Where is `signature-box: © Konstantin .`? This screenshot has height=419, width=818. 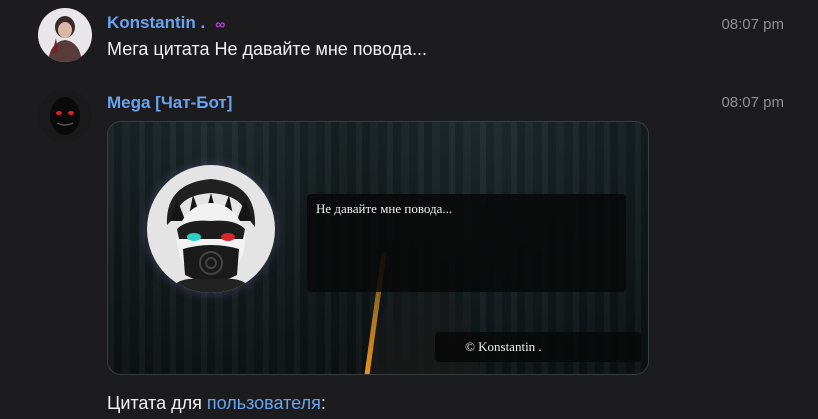
signature-box: © Konstantin . is located at coordinates (538, 347).